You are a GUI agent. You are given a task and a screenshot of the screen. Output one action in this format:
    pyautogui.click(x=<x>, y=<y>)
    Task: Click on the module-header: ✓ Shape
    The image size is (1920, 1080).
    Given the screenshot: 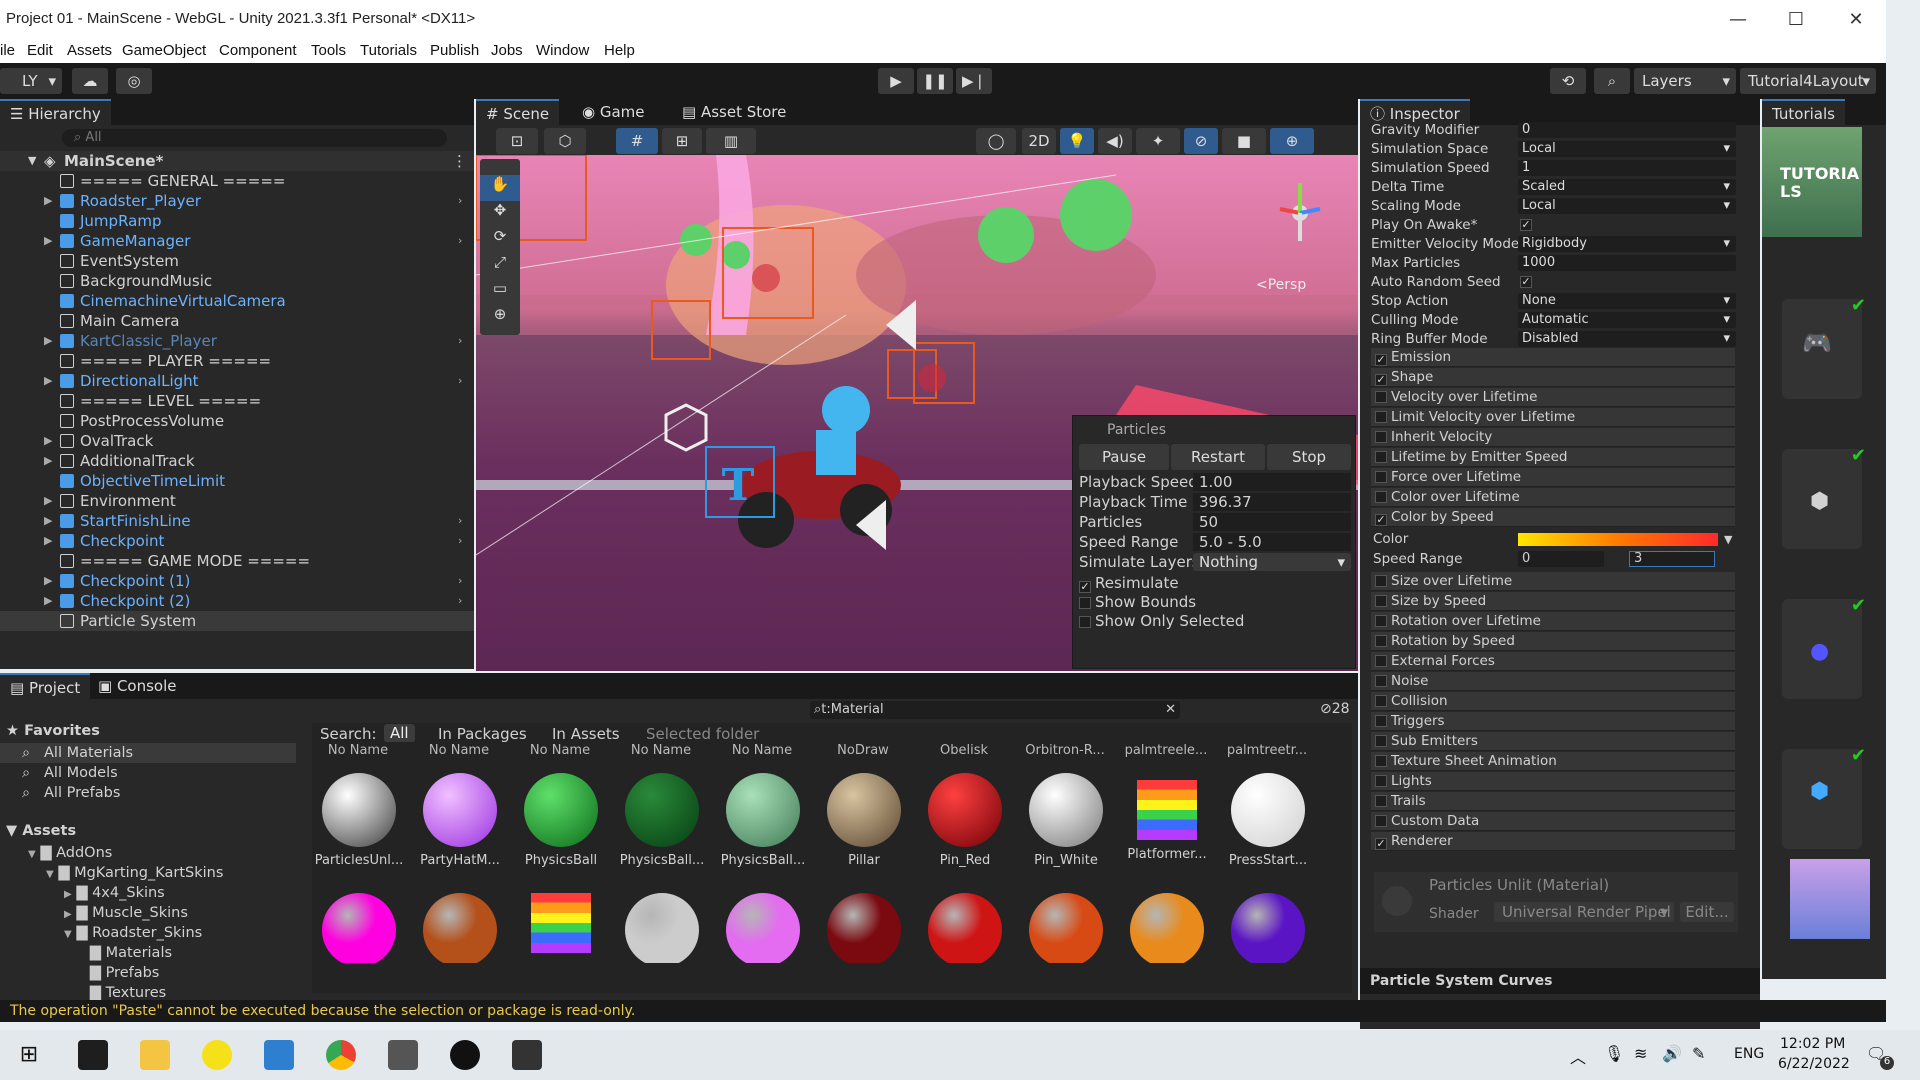 What is the action you would take?
    pyautogui.click(x=1553, y=377)
    